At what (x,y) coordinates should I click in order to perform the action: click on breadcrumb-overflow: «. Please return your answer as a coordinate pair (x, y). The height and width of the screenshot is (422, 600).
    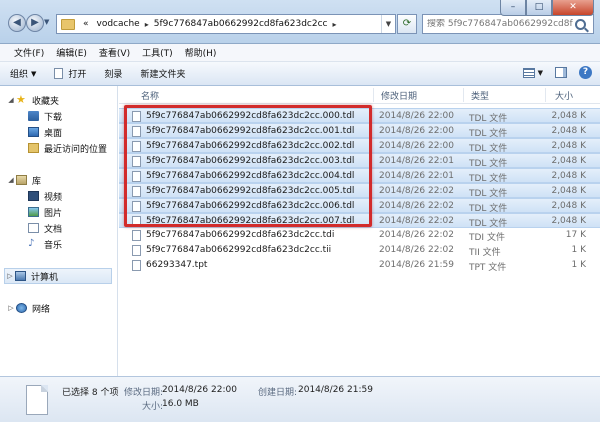
    Looking at the image, I should click on (86, 24).